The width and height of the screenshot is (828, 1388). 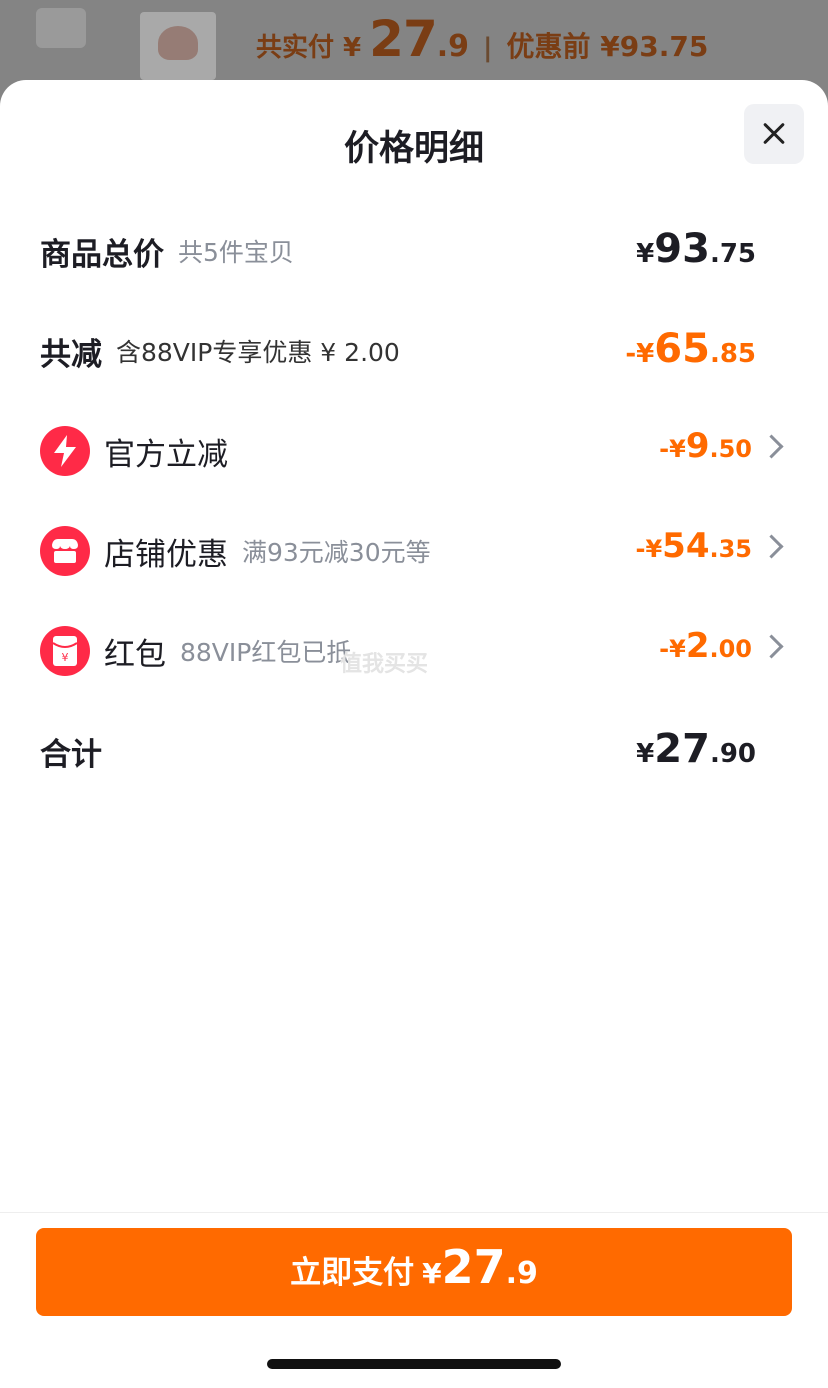 I want to click on amount-int: 54, so click(x=686, y=546).